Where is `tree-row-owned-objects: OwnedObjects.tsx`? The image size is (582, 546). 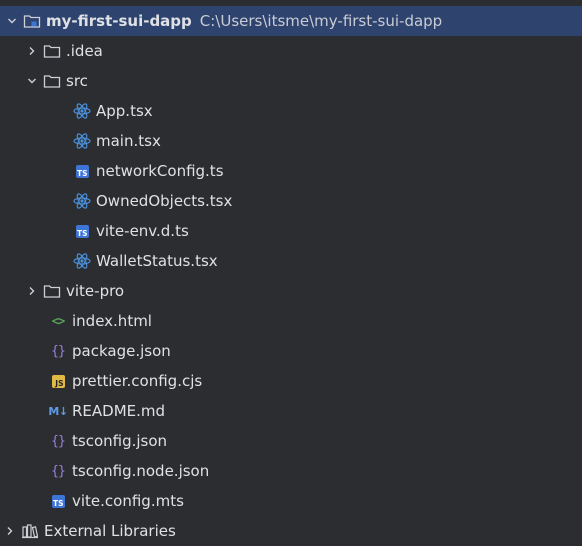
tree-row-owned-objects: OwnedObjects.tsx is located at coordinates (291, 201).